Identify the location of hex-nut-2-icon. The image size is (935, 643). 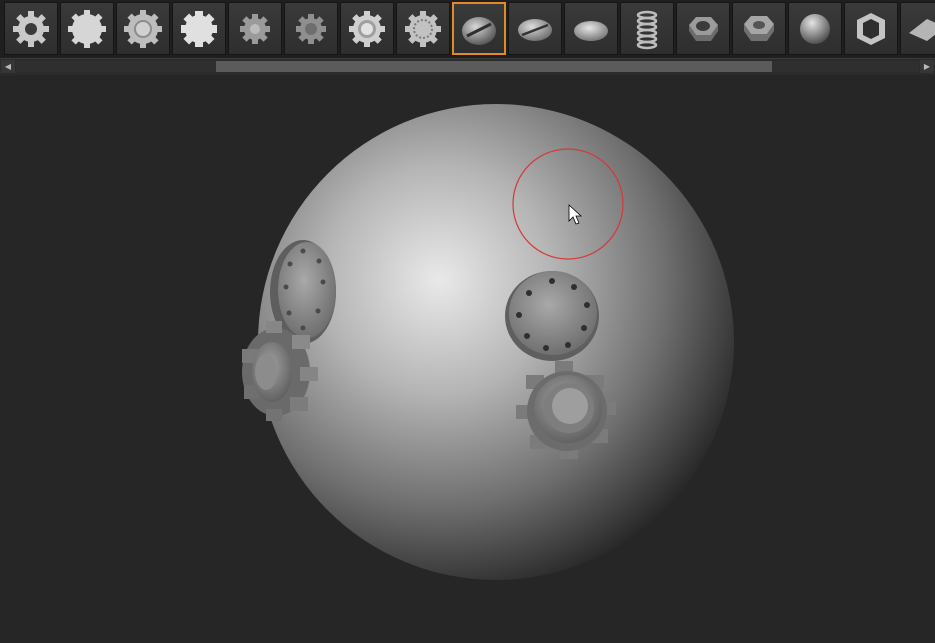
(759, 28).